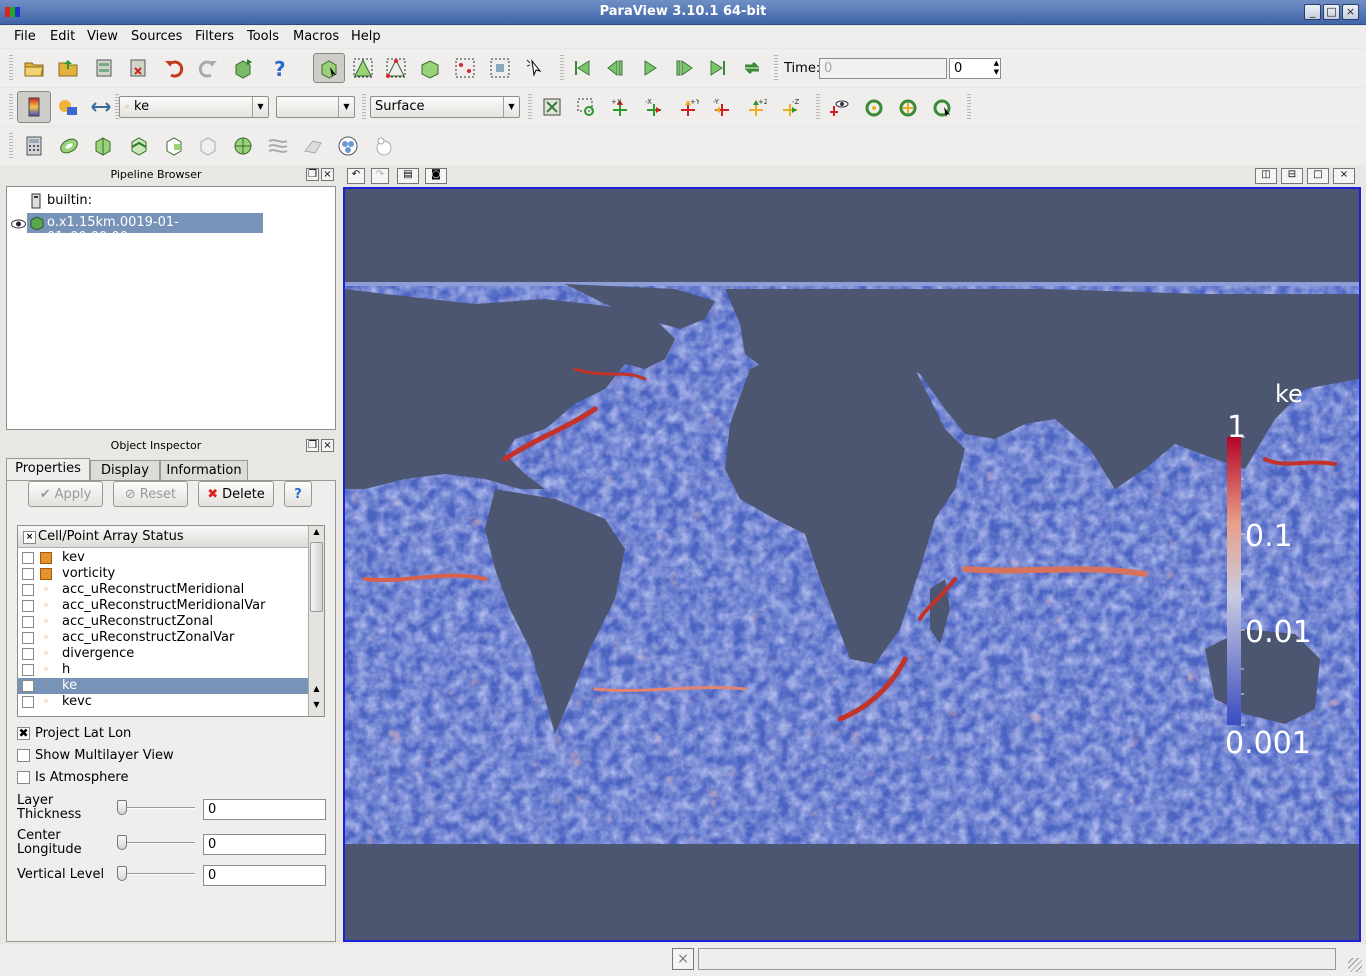 This screenshot has width=1366, height=976. I want to click on first-frame-icon, so click(582, 68).